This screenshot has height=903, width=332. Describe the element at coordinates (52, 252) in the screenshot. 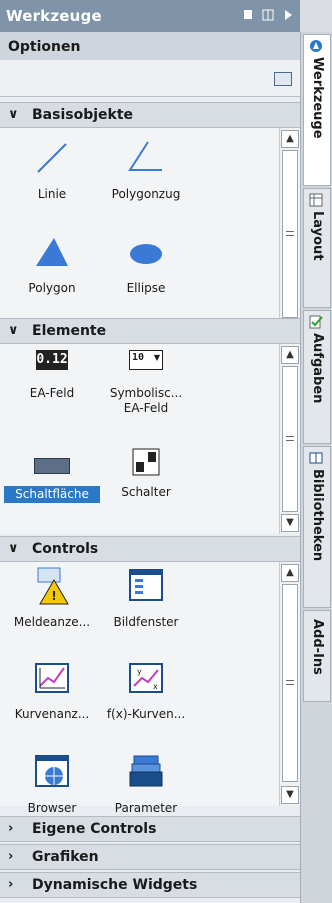

I see `polygon-icon` at that location.